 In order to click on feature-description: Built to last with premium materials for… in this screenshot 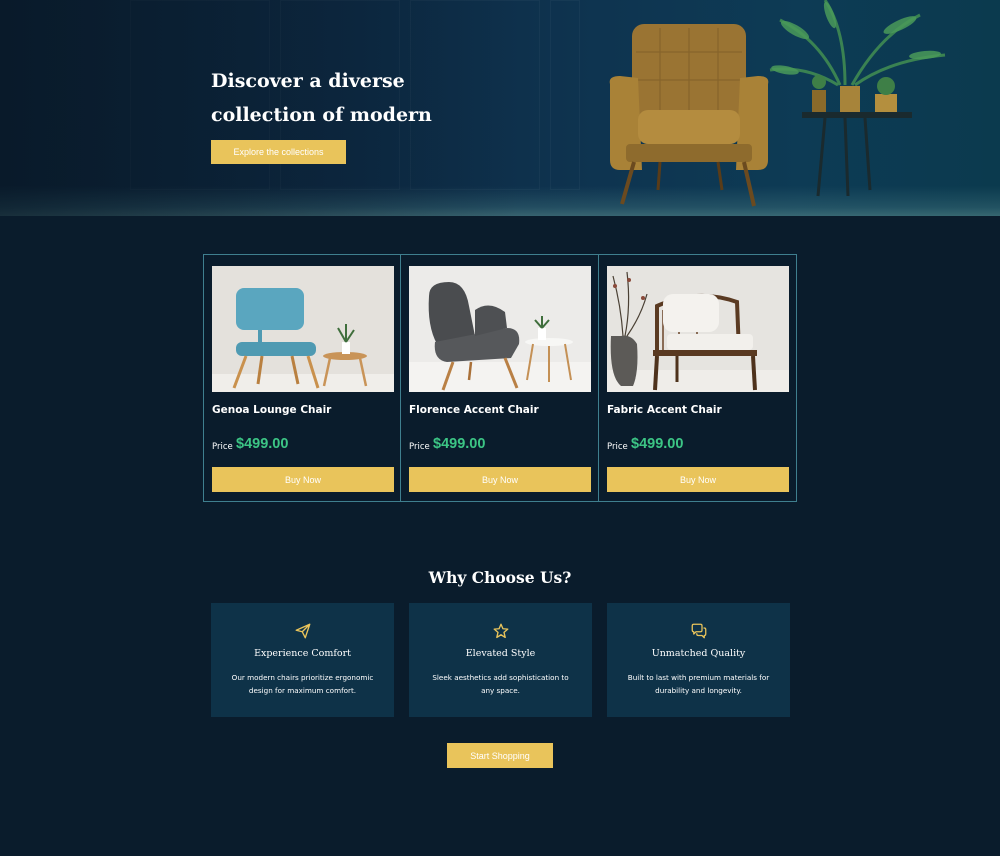, I will do `click(698, 684)`.